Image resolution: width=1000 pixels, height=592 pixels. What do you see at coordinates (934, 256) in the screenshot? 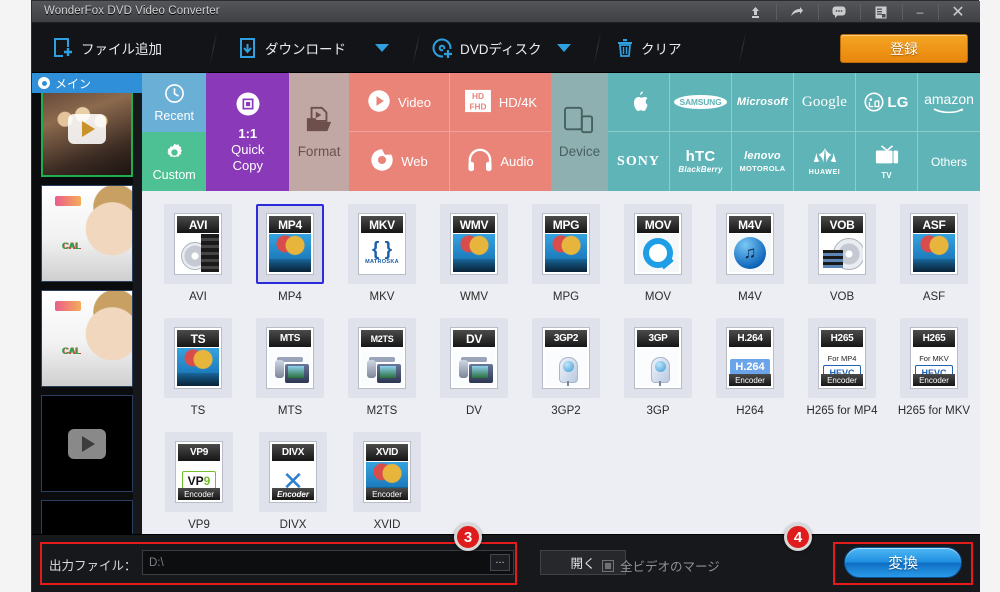
I see `format-item-asf: ASF ASF` at bounding box center [934, 256].